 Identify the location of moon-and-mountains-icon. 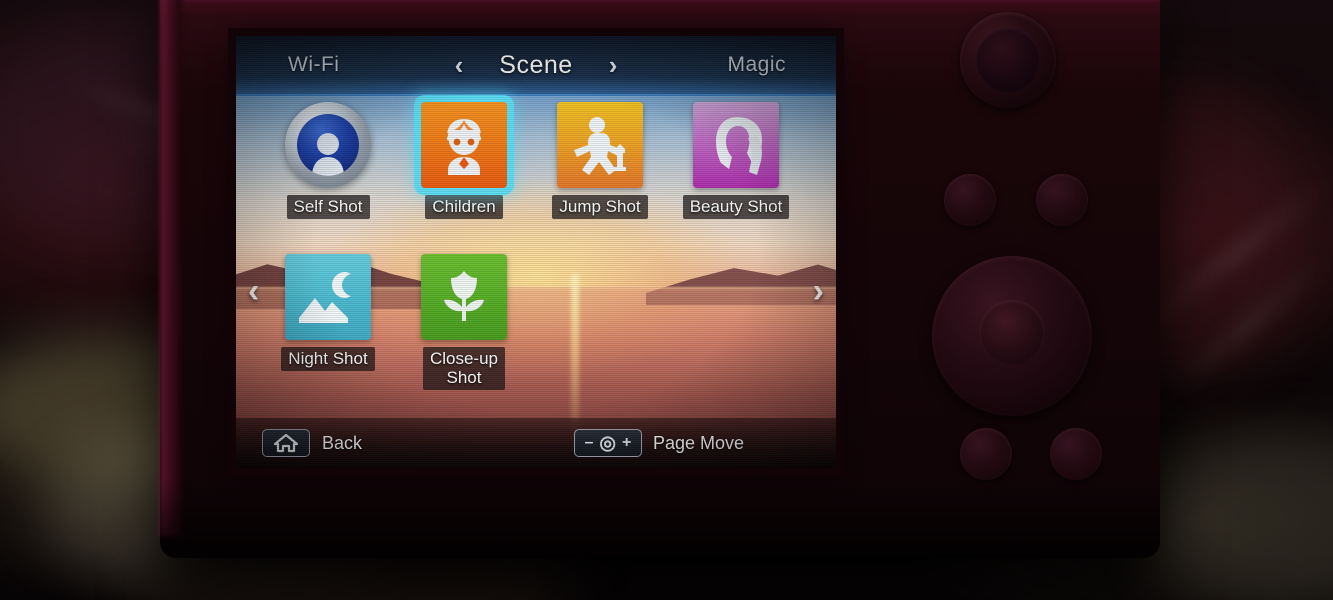
(325, 297).